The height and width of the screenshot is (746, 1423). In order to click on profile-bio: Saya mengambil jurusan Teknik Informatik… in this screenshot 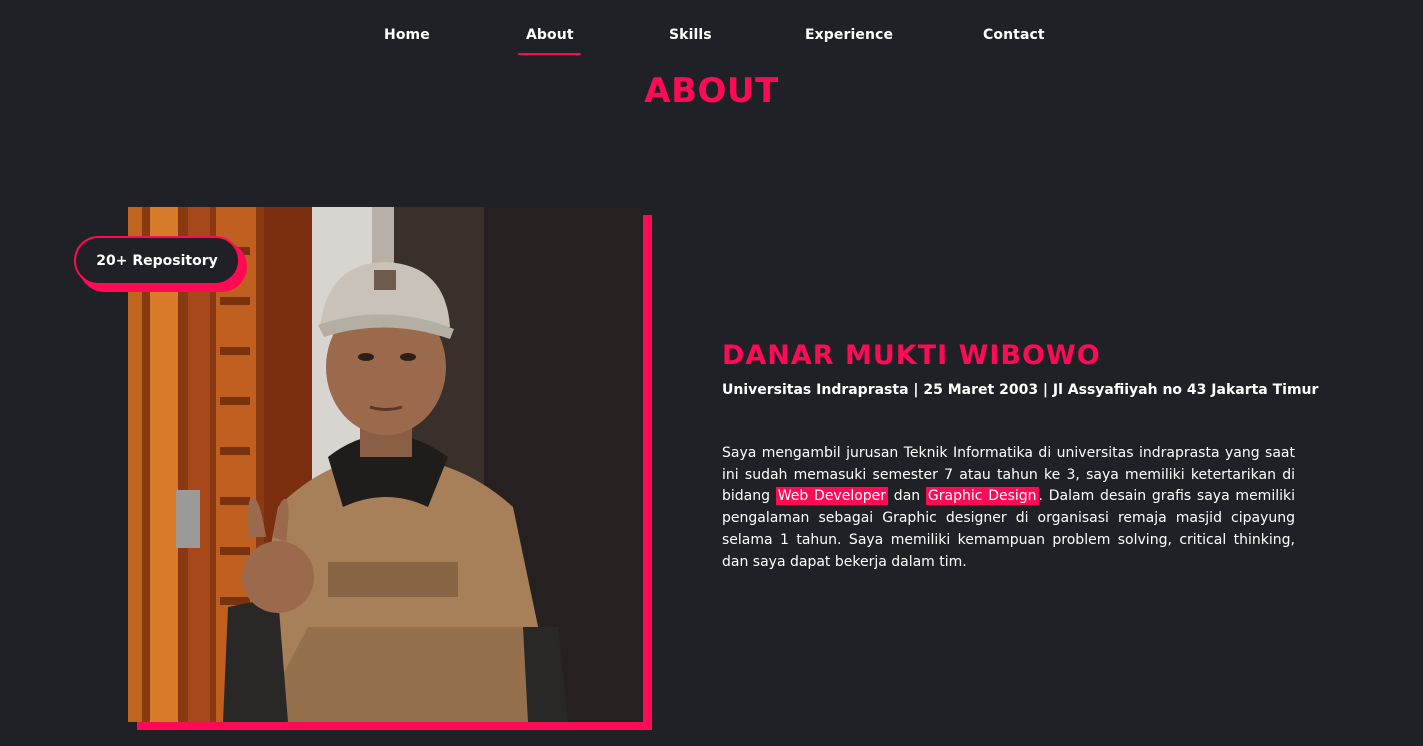, I will do `click(1008, 508)`.